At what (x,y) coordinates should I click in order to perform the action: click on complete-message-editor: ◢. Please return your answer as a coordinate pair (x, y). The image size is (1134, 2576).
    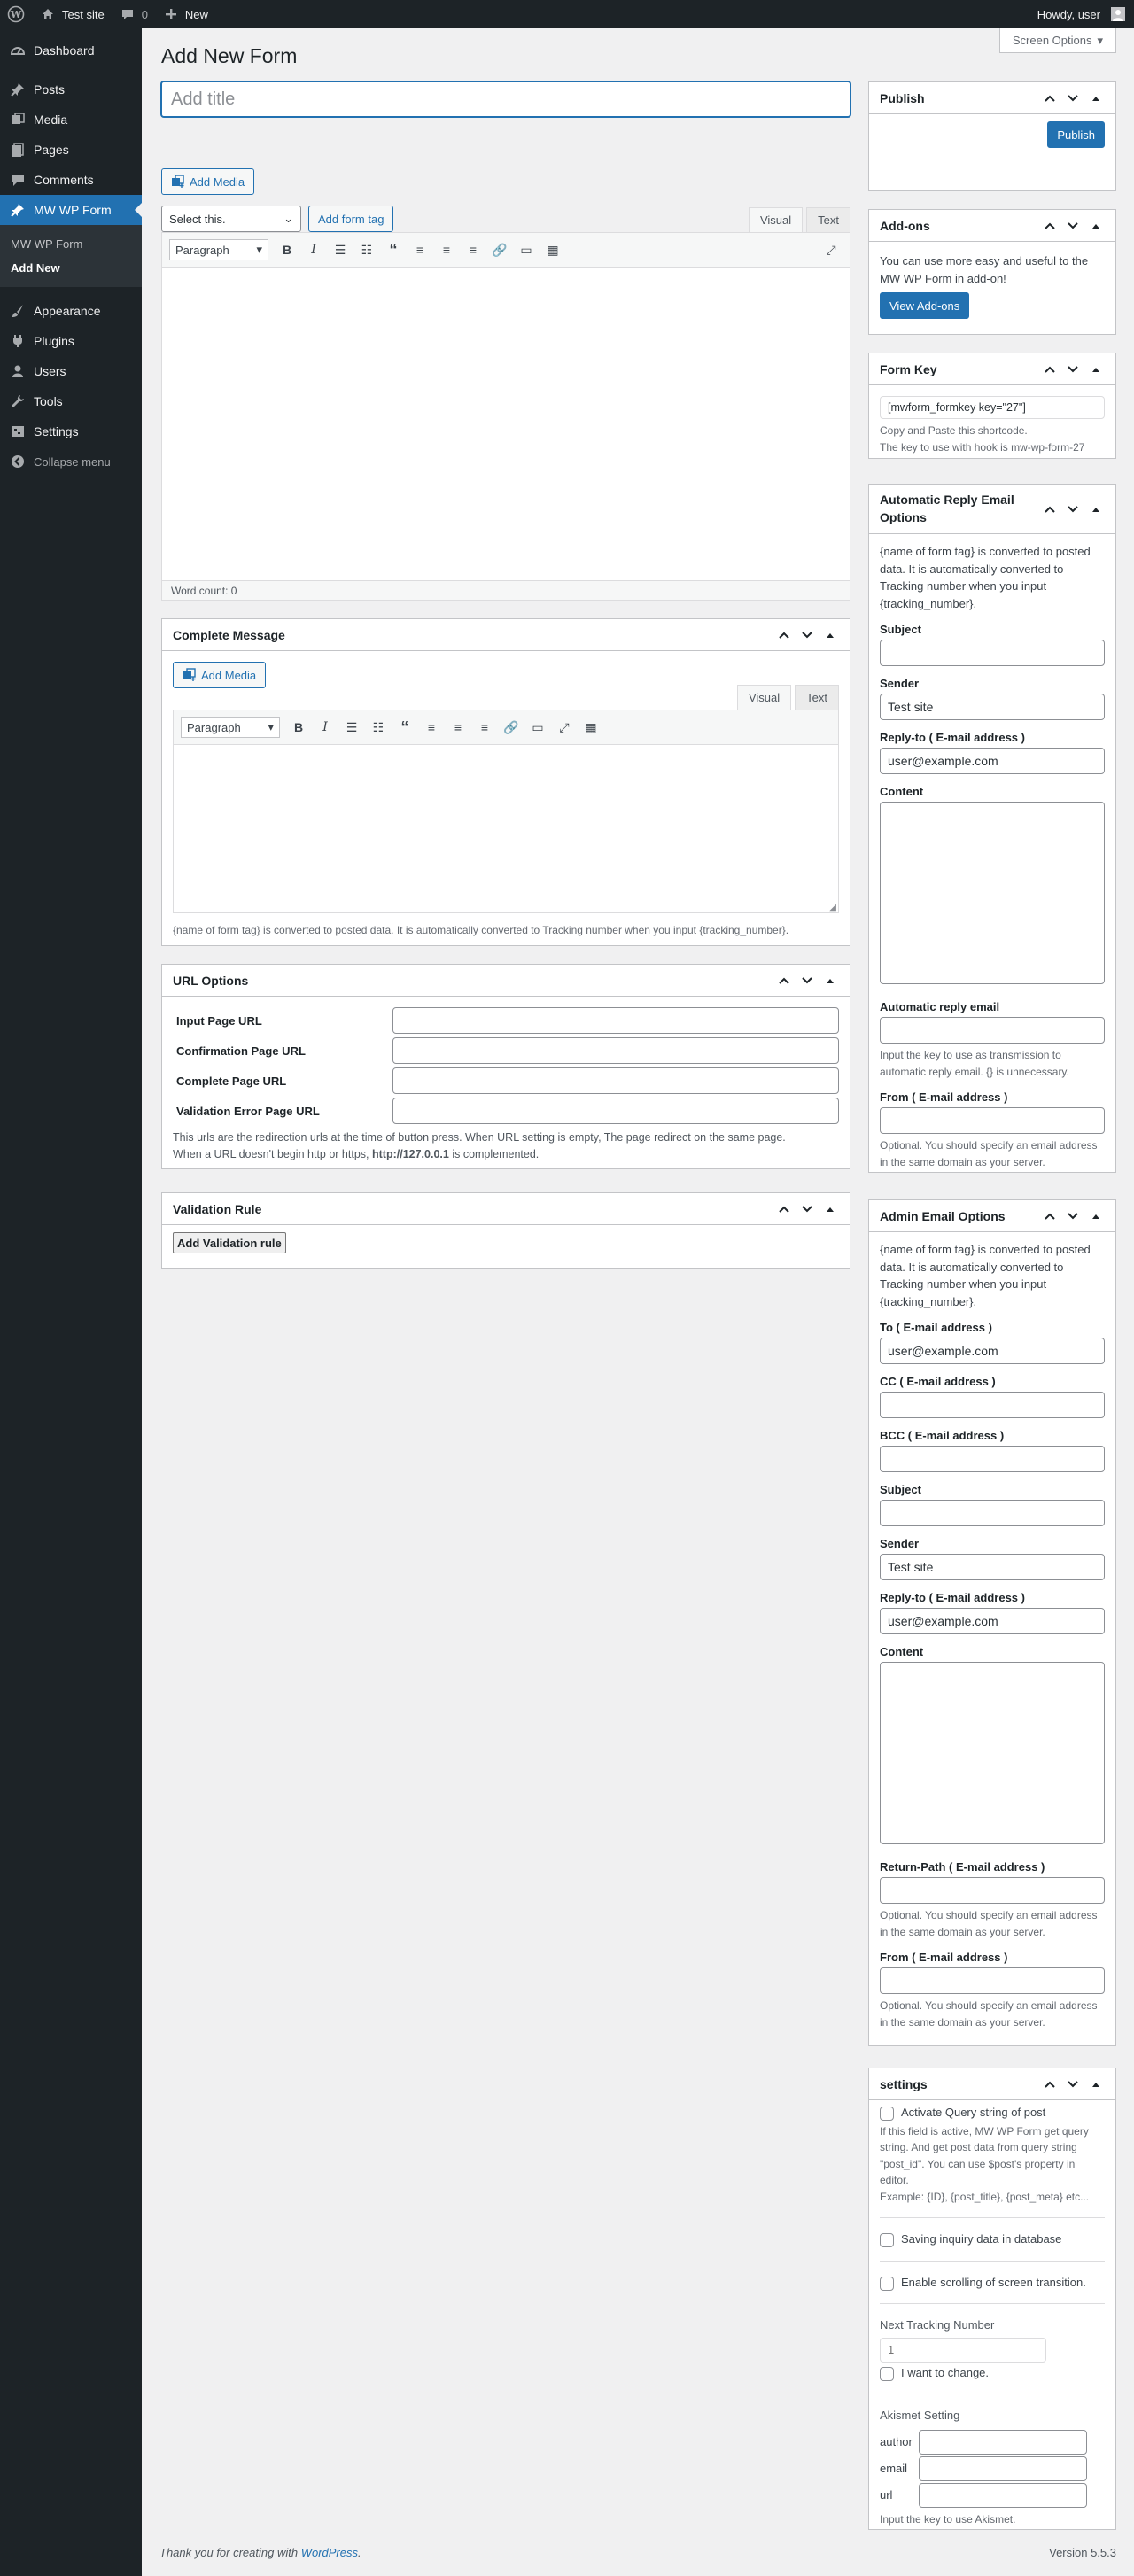
    Looking at the image, I should click on (506, 829).